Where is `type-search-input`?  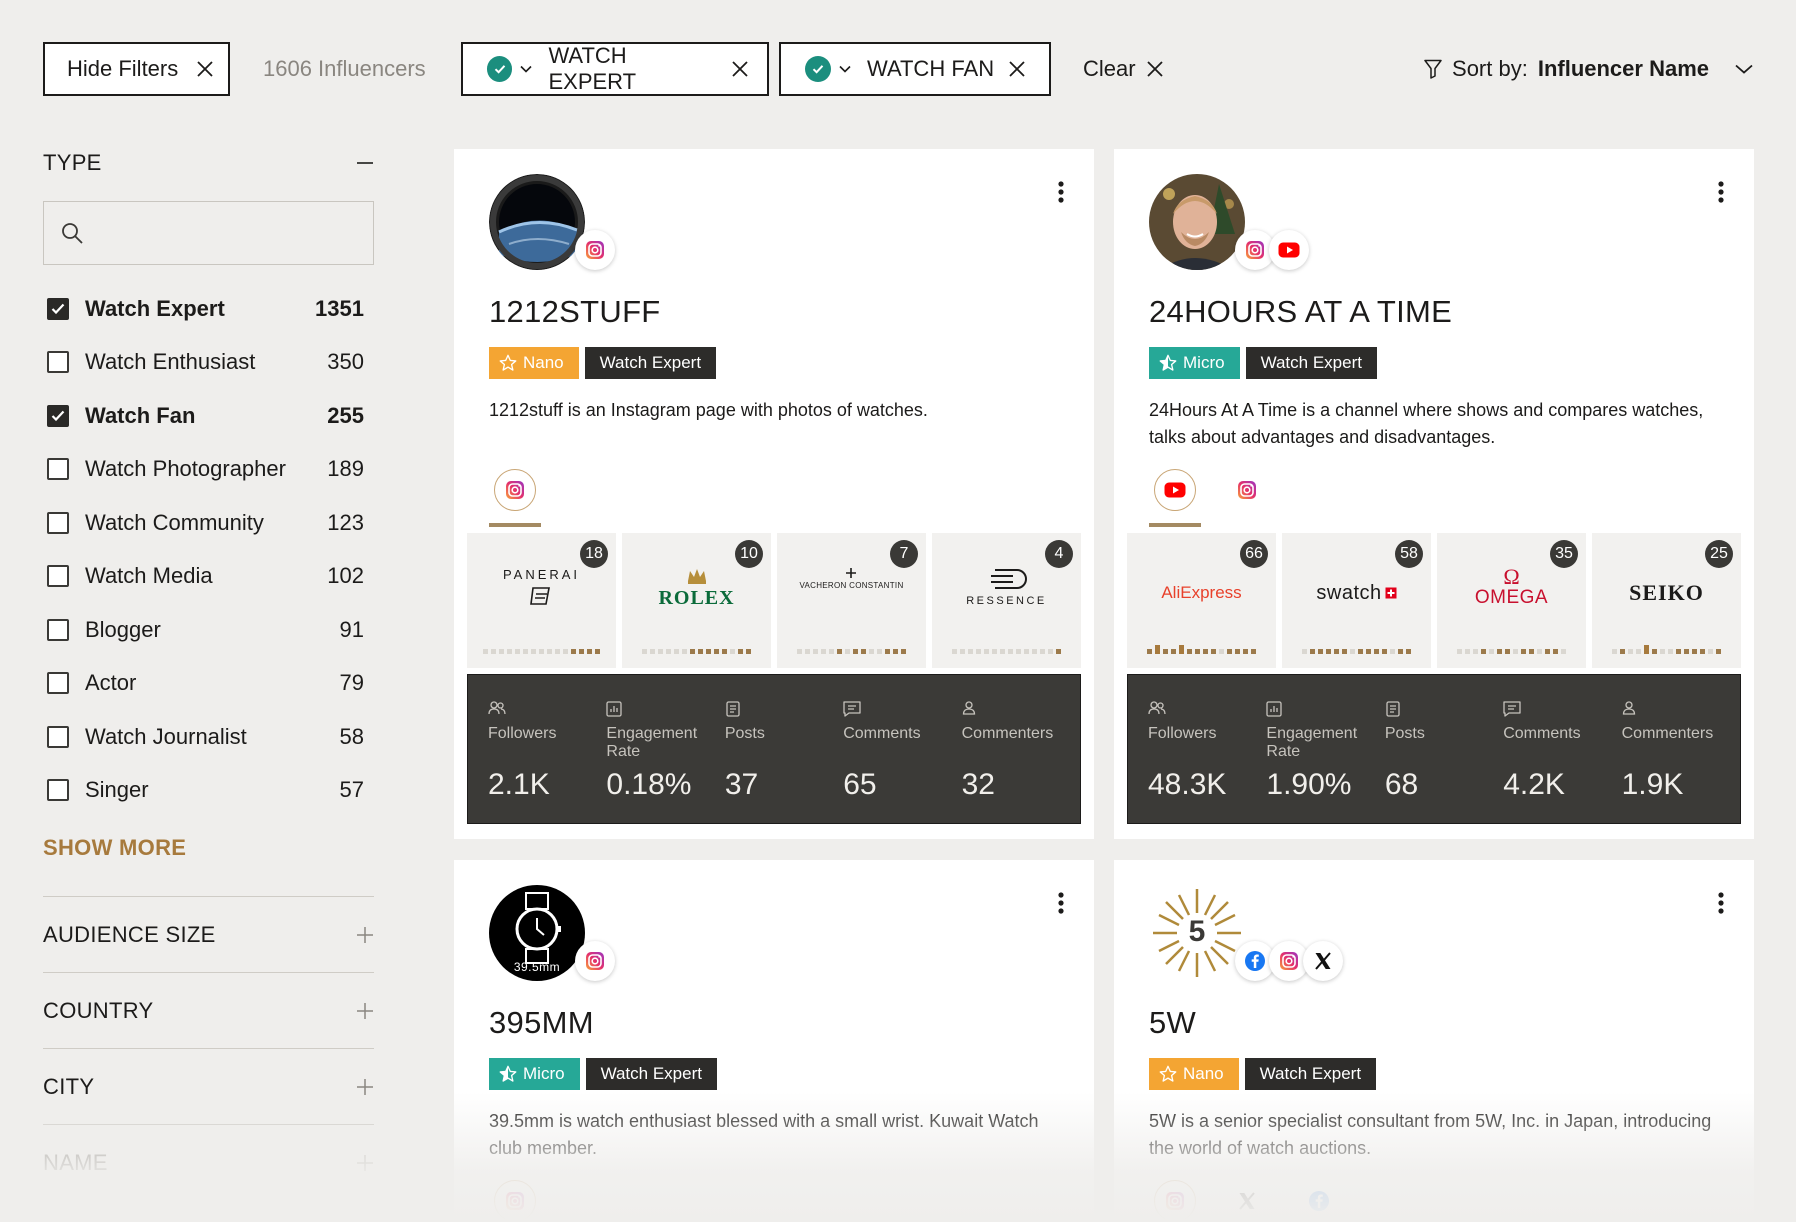 type-search-input is located at coordinates (208, 233).